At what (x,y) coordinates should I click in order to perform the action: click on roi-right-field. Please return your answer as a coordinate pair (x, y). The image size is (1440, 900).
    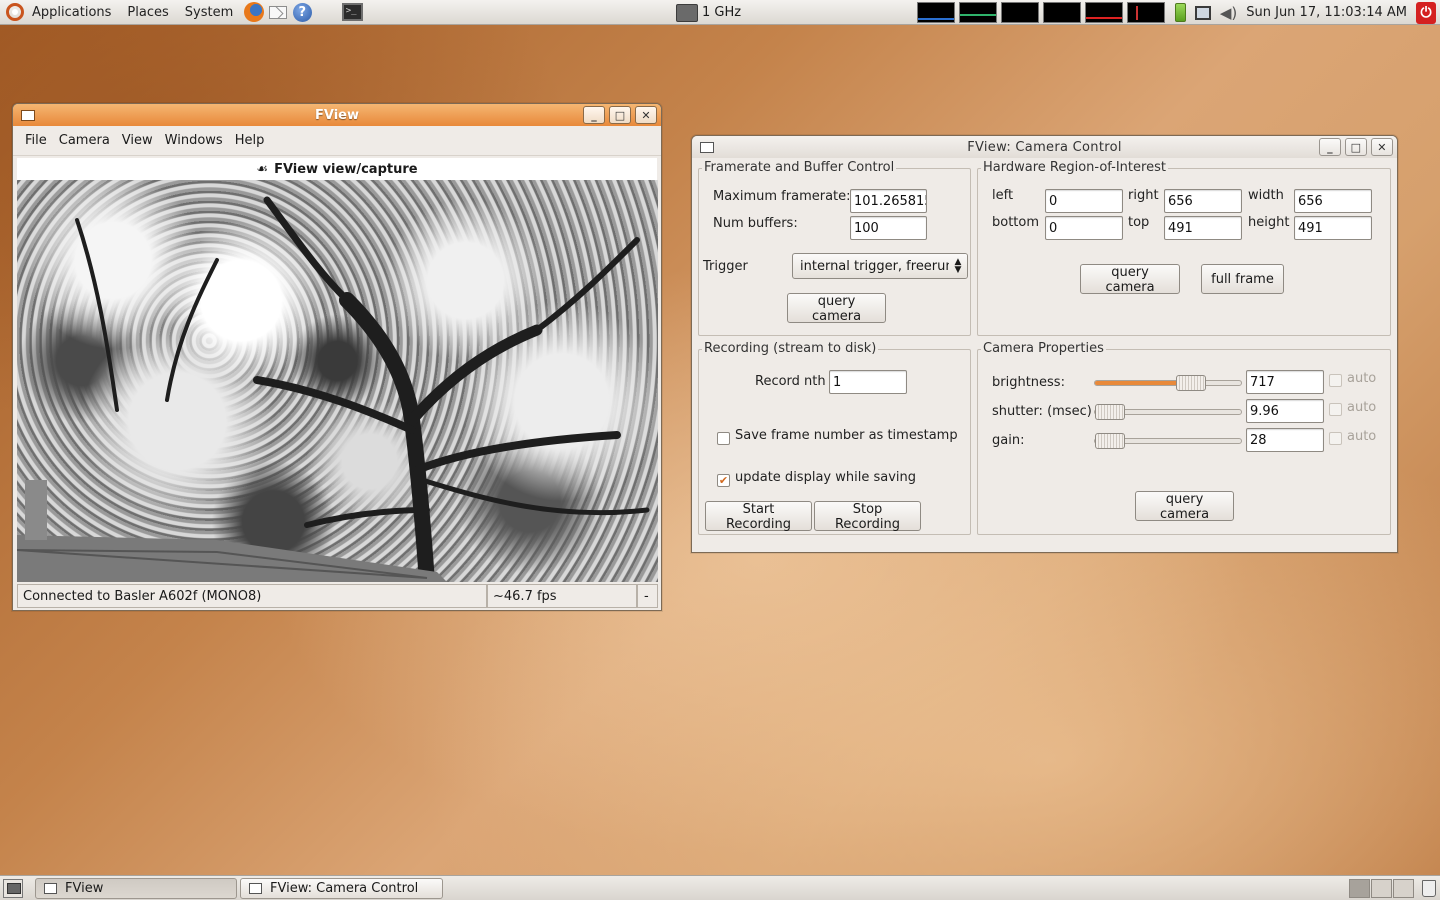
    Looking at the image, I should click on (1203, 201).